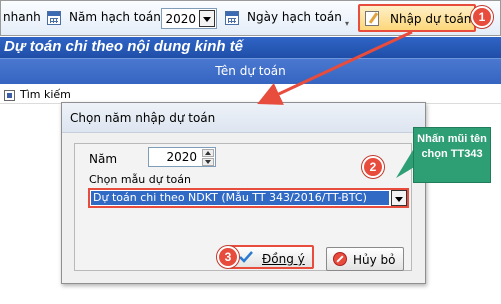  What do you see at coordinates (374, 260) in the screenshot?
I see `cancel-button-label: Hủy bỏ` at bounding box center [374, 260].